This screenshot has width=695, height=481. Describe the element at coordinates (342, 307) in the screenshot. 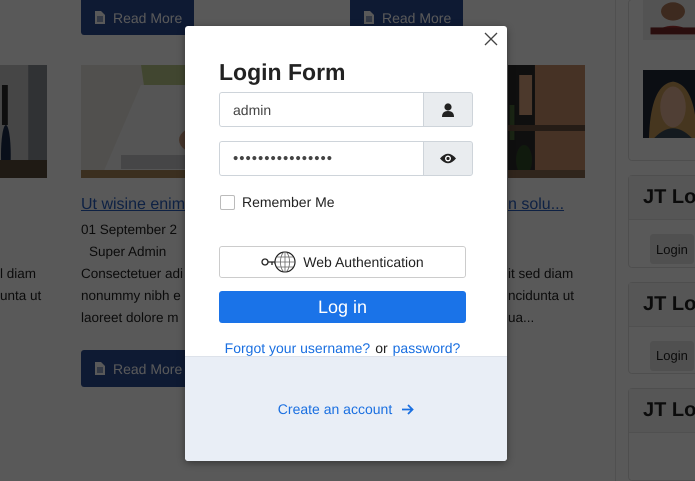

I see `log-in-button: Log in` at that location.